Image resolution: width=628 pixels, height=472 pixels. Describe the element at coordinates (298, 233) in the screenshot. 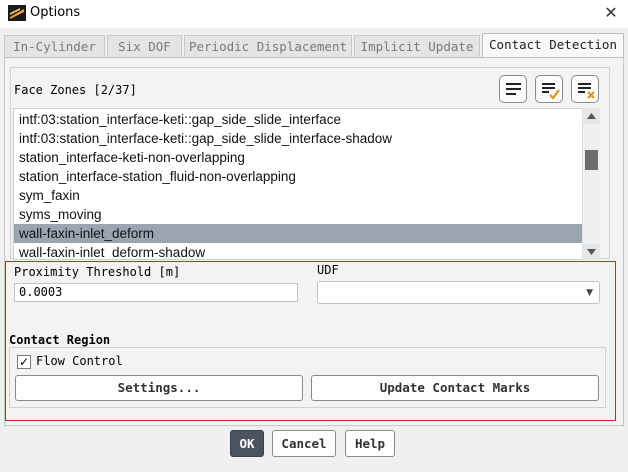

I see `list-item-selected: wall-faxin-inlet_deform` at that location.